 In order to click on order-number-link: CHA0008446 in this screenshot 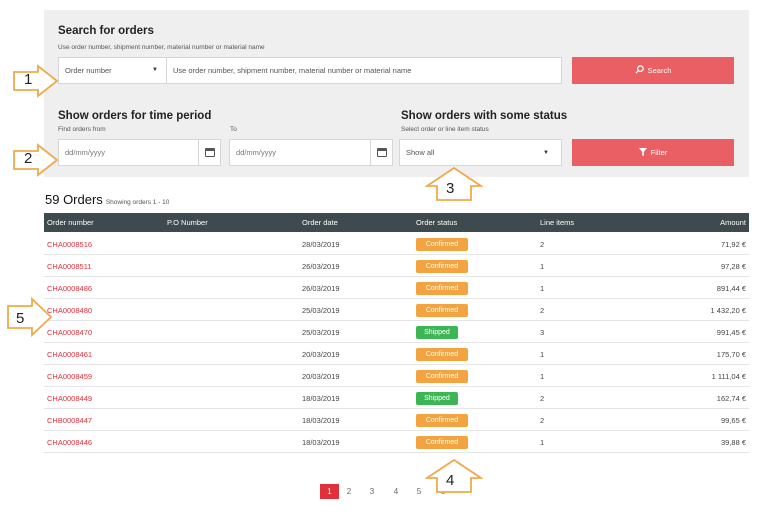, I will do `click(69, 442)`.